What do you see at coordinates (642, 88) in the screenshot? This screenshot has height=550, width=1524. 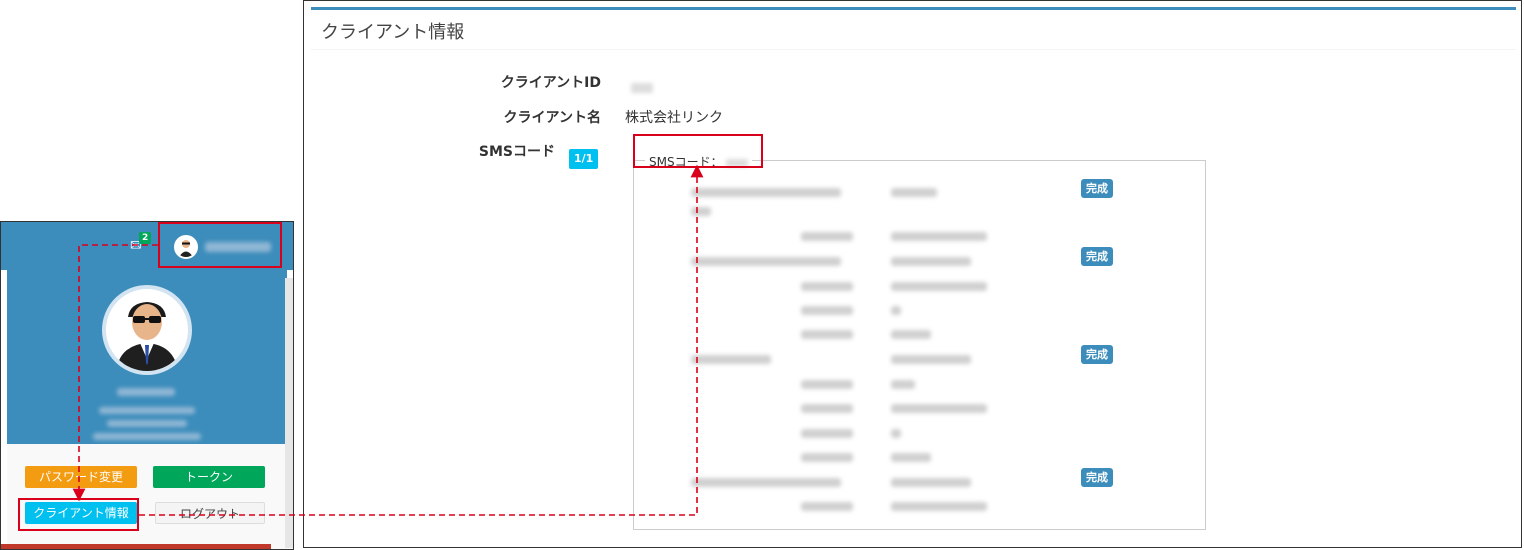 I see `client-id-value-blurred` at bounding box center [642, 88].